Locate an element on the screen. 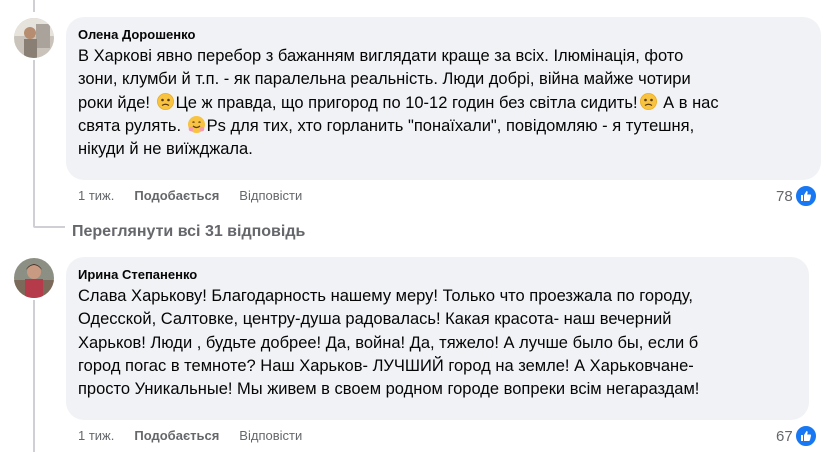 Image resolution: width=840 pixels, height=452 pixels. reaction-count: 67 is located at coordinates (796, 436).